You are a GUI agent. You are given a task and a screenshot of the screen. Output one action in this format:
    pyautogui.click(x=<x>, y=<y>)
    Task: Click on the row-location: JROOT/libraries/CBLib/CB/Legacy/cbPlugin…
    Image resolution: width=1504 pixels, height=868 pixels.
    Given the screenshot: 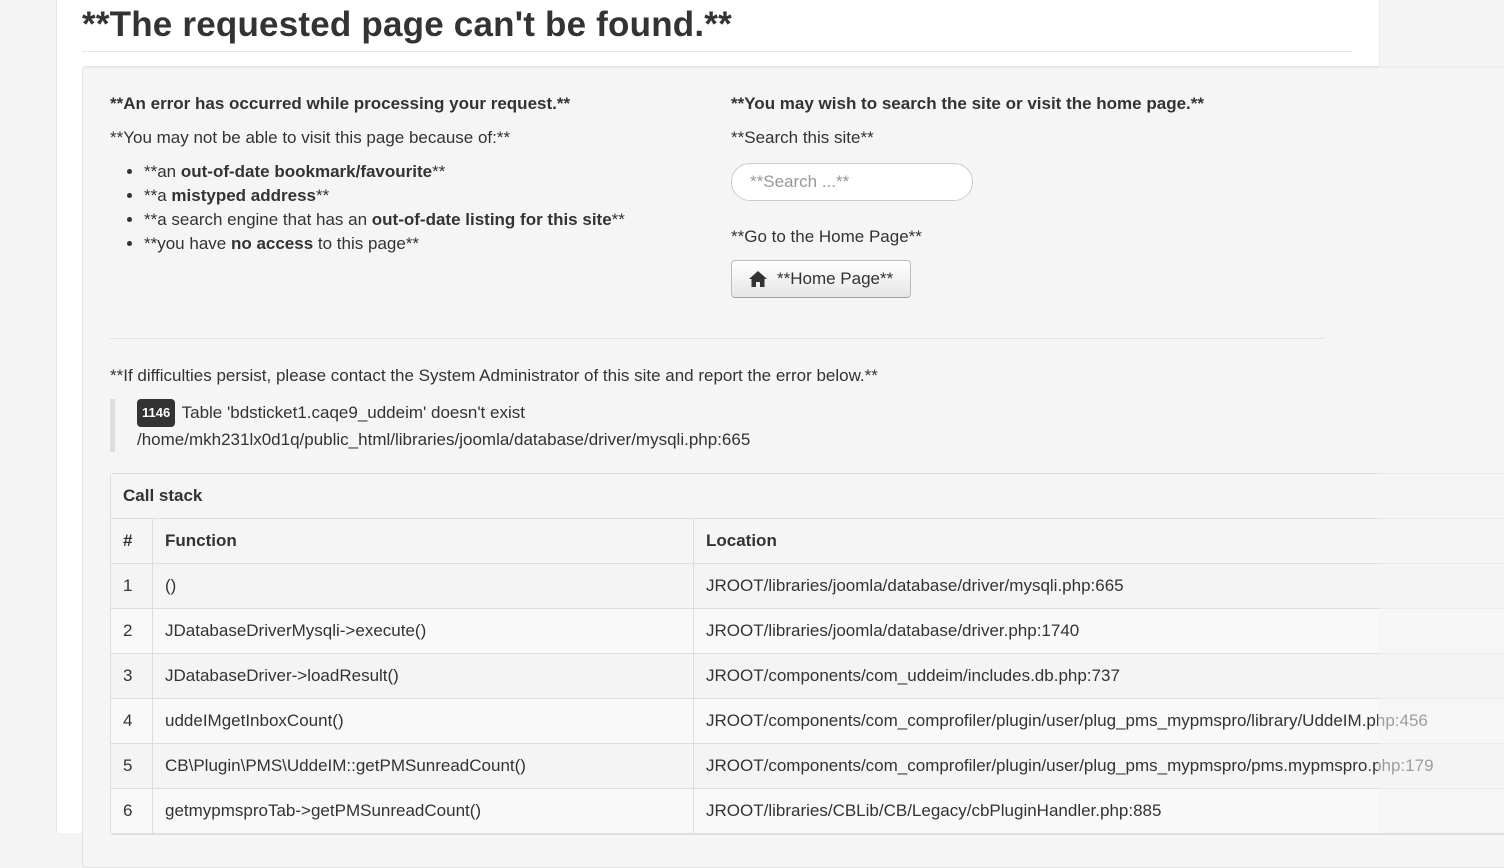 What is the action you would take?
    pyautogui.click(x=1099, y=811)
    